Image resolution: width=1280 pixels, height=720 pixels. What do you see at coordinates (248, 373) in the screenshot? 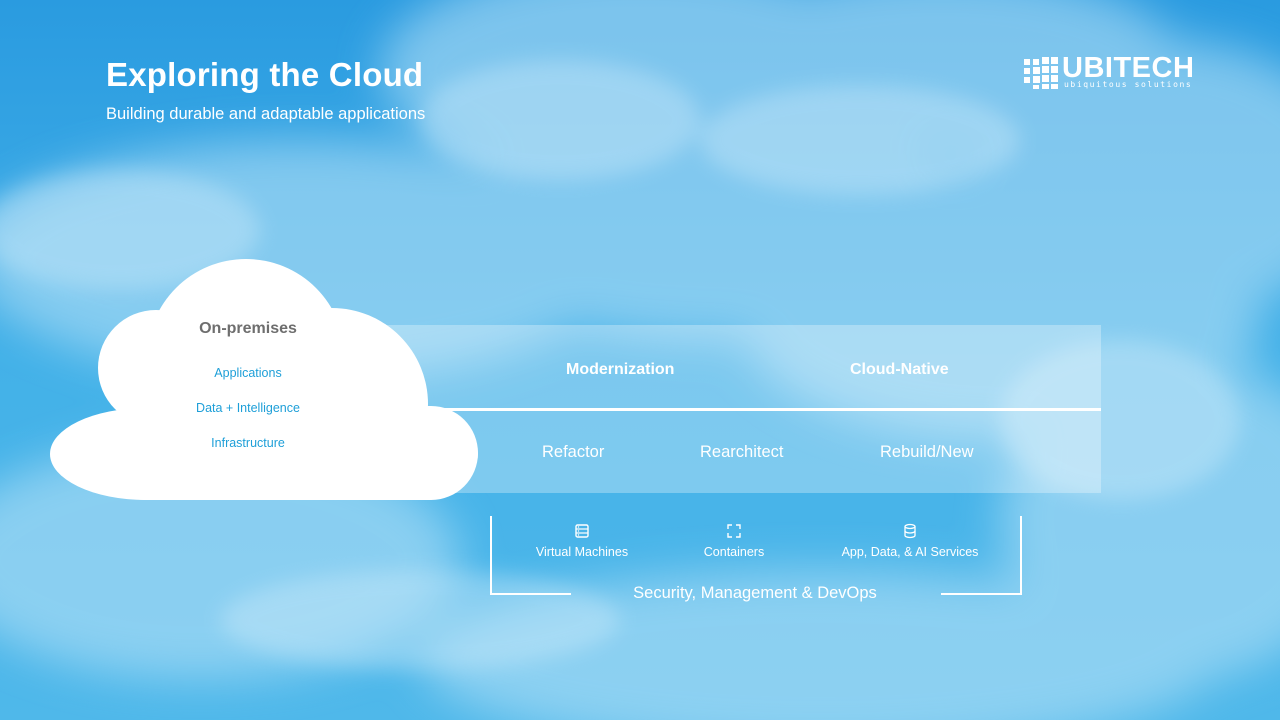
I see `applications-label: Applications` at bounding box center [248, 373].